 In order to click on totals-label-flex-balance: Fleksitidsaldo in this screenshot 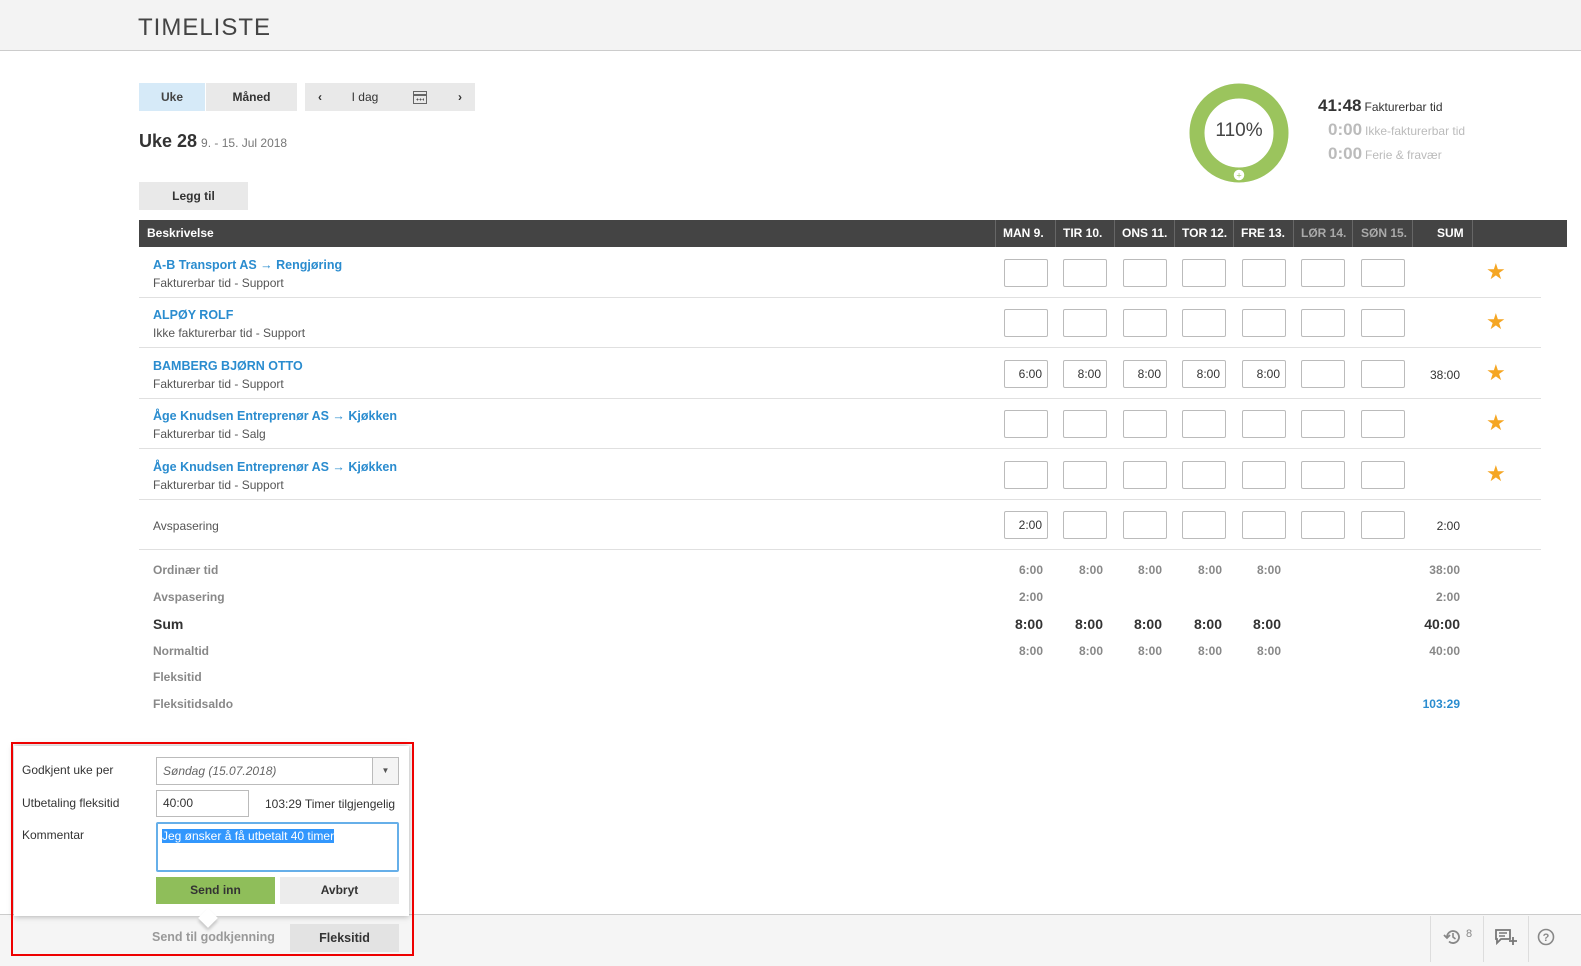, I will do `click(193, 704)`.